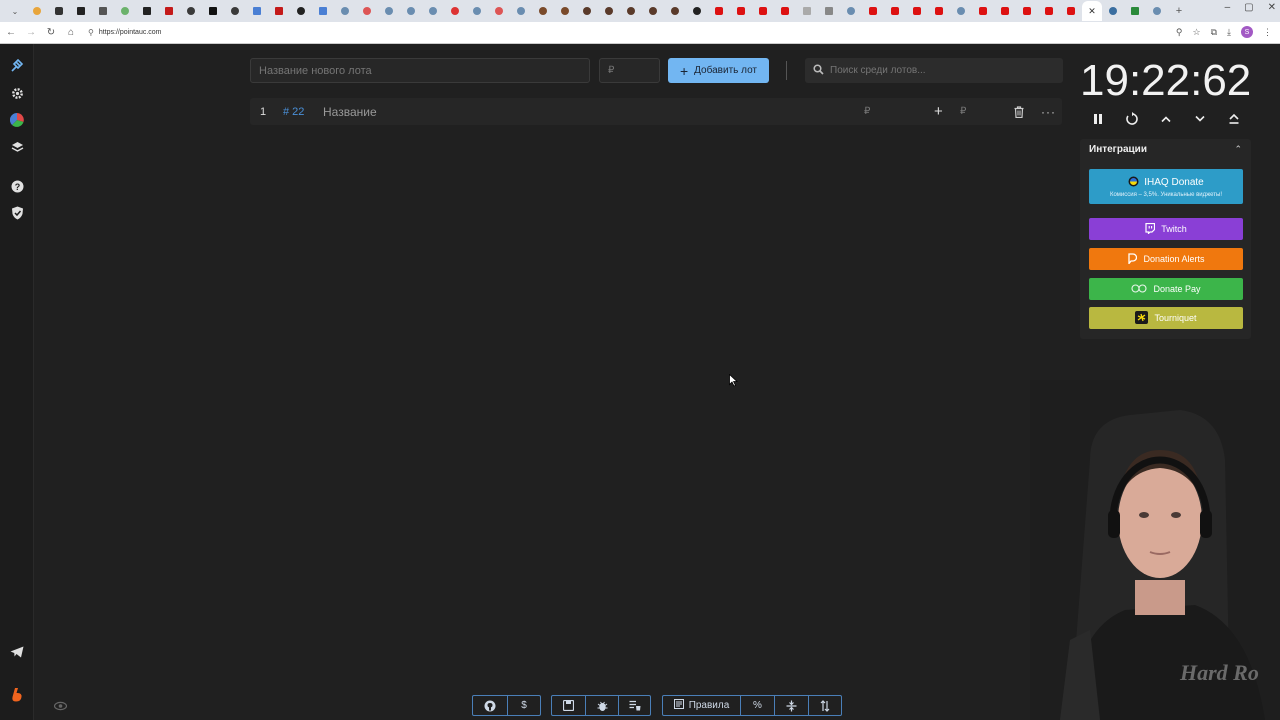  What do you see at coordinates (17, 695) in the screenshot?
I see `boosty-icon` at bounding box center [17, 695].